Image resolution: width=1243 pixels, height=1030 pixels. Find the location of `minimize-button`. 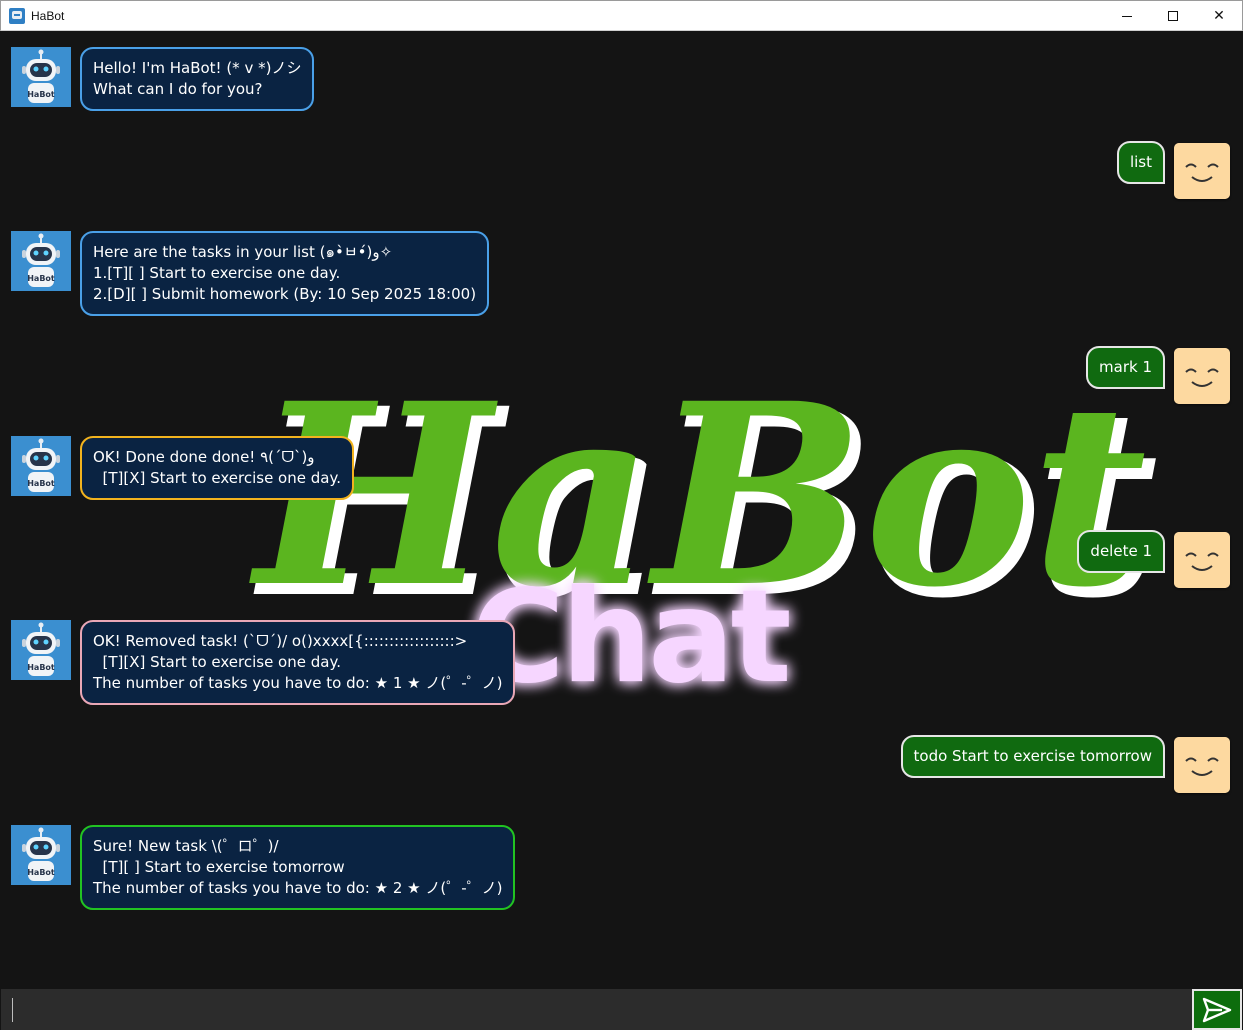

minimize-button is located at coordinates (1127, 16).